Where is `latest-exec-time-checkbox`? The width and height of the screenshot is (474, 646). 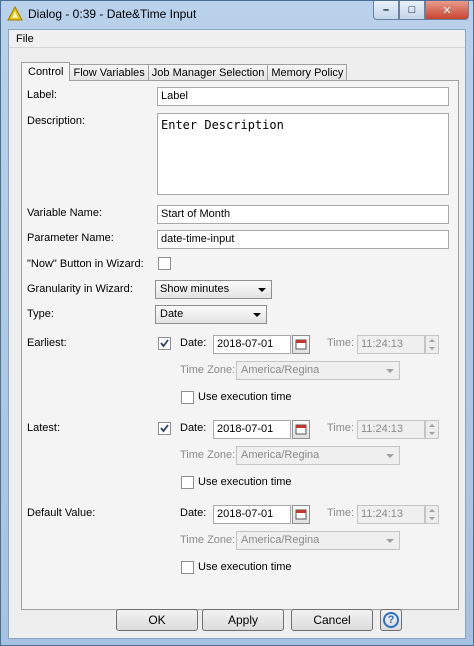 latest-exec-time-checkbox is located at coordinates (187, 482).